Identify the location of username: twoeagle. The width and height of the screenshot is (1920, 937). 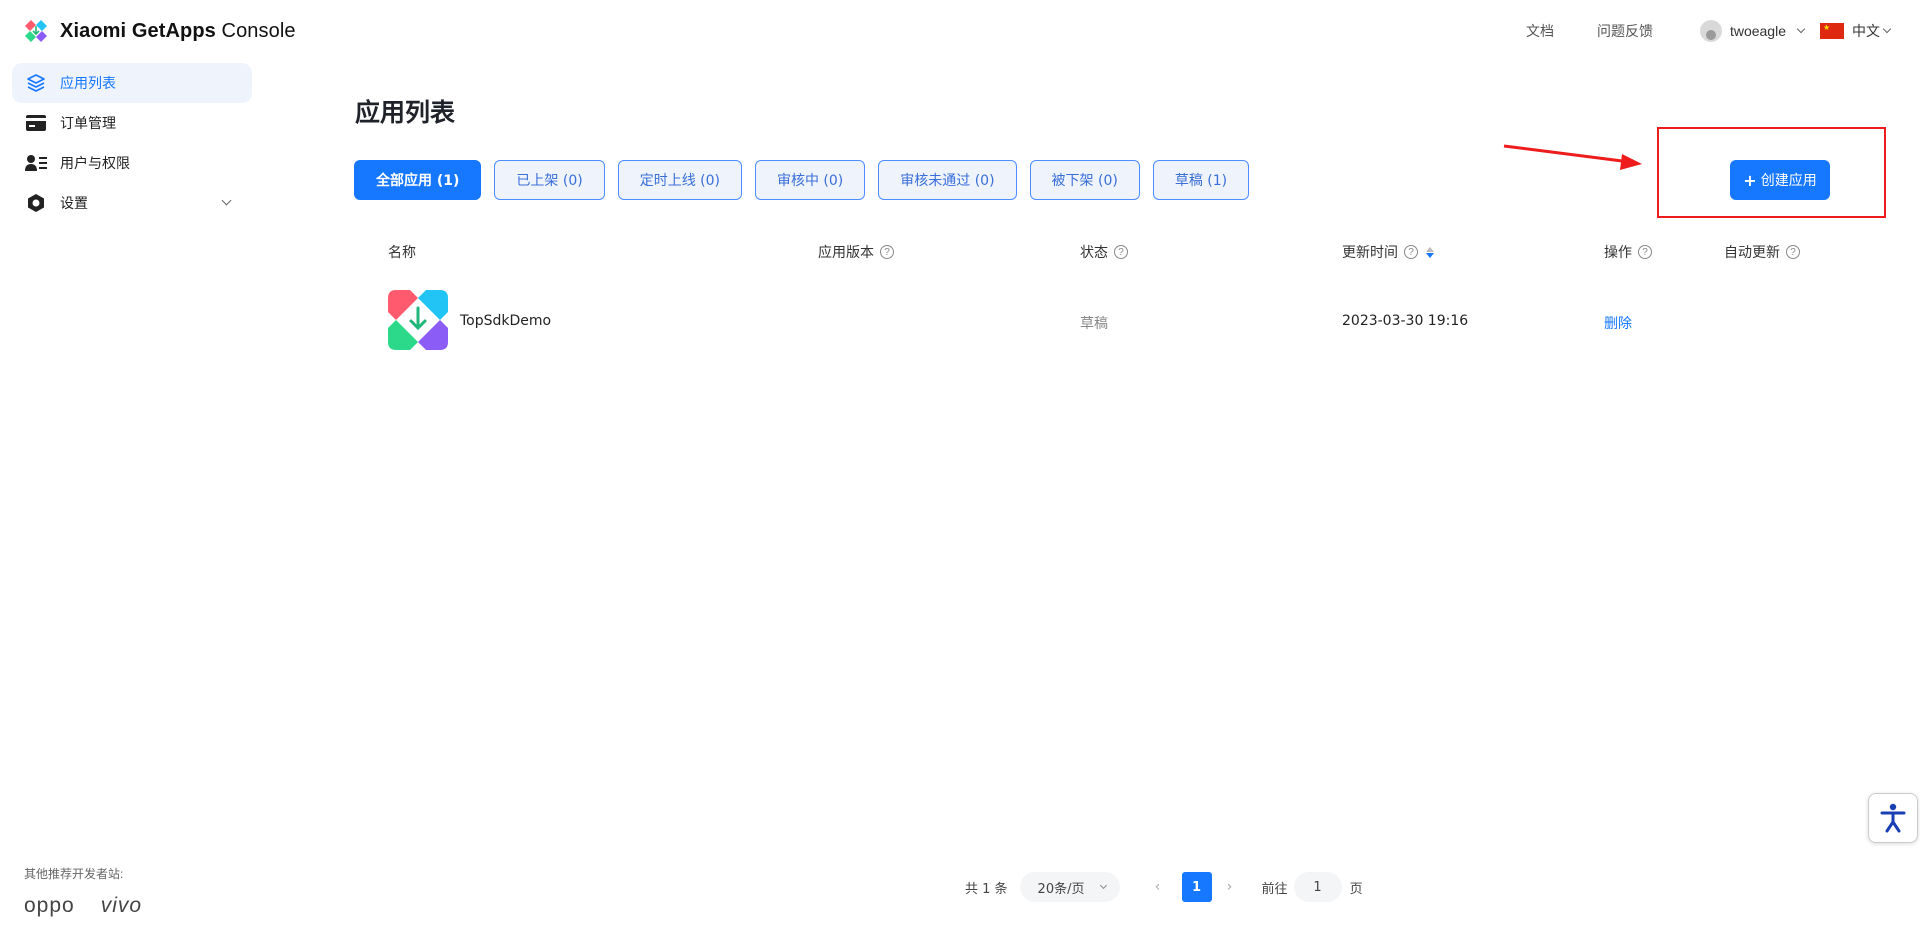
(1757, 31).